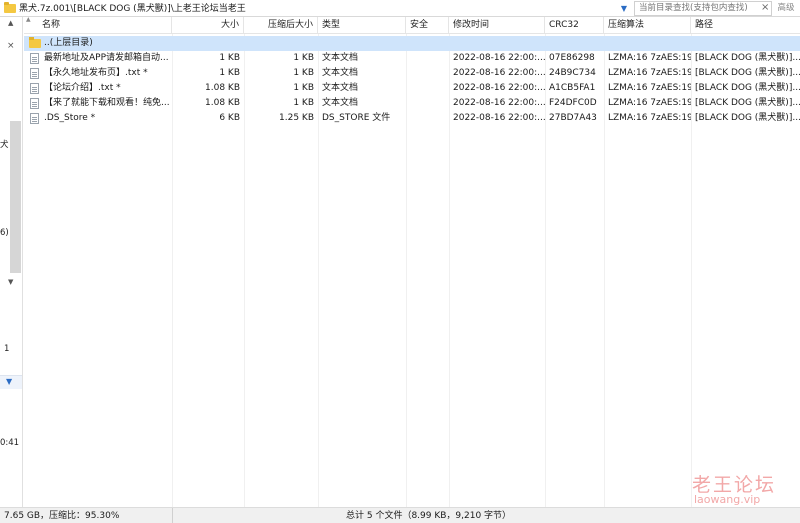 The width and height of the screenshot is (800, 523). I want to click on row-crc: 24B9C734, so click(572, 73).